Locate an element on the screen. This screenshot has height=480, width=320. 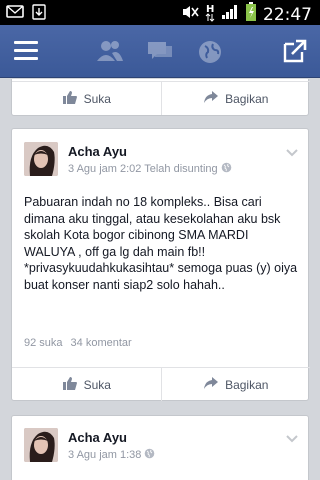
post-stats: 92 suka 34 komentar is located at coordinates (78, 343).